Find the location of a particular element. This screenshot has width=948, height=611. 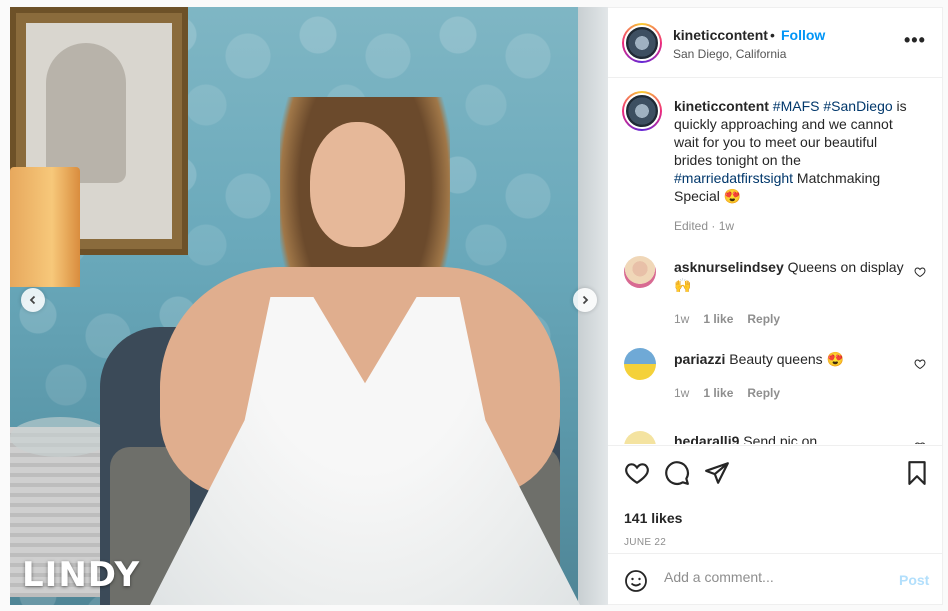

caption-avatar is located at coordinates (642, 111).